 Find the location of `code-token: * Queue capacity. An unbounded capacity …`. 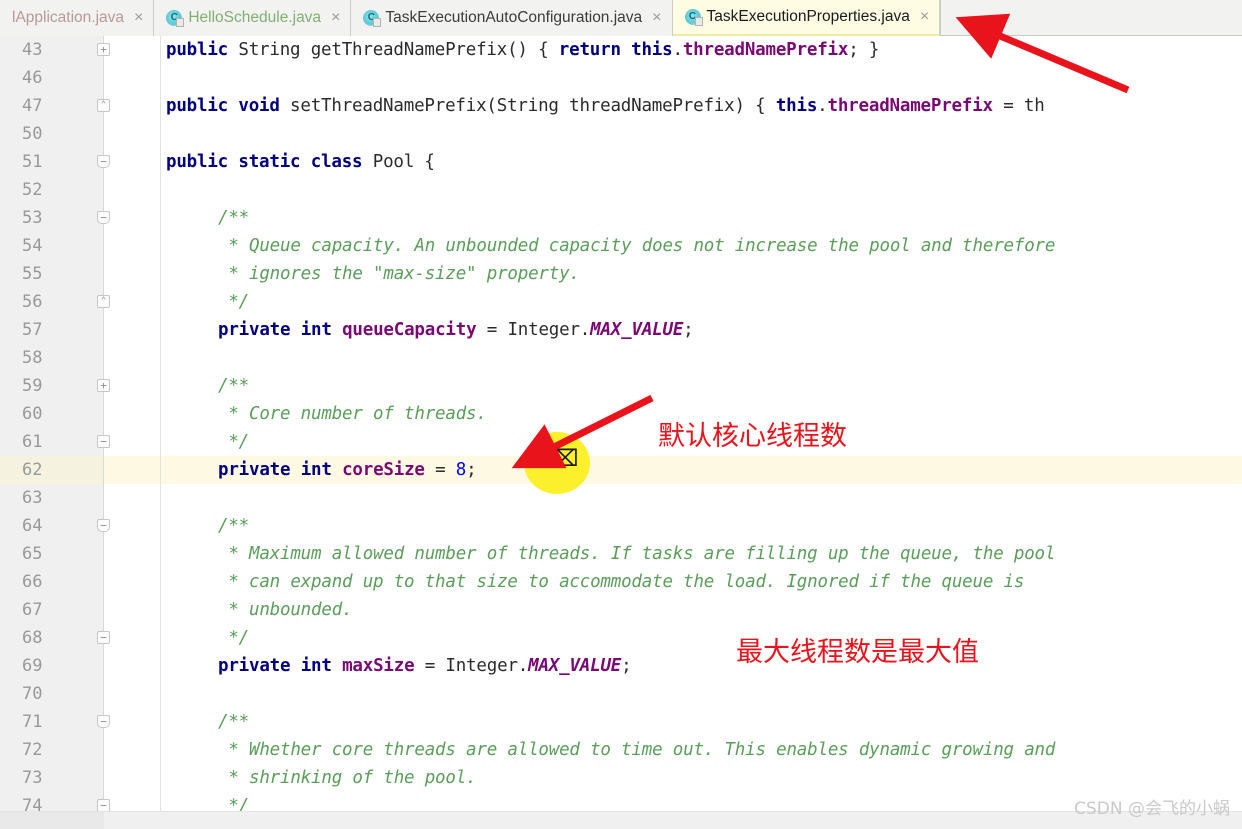

code-token: * Queue capacity. An unbounded capacity … is located at coordinates (637, 246).